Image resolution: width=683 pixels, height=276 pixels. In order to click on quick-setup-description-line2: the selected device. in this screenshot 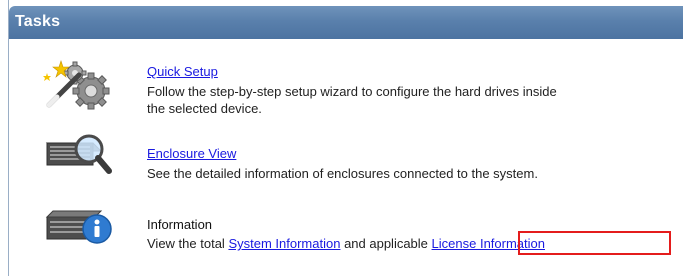, I will do `click(204, 108)`.